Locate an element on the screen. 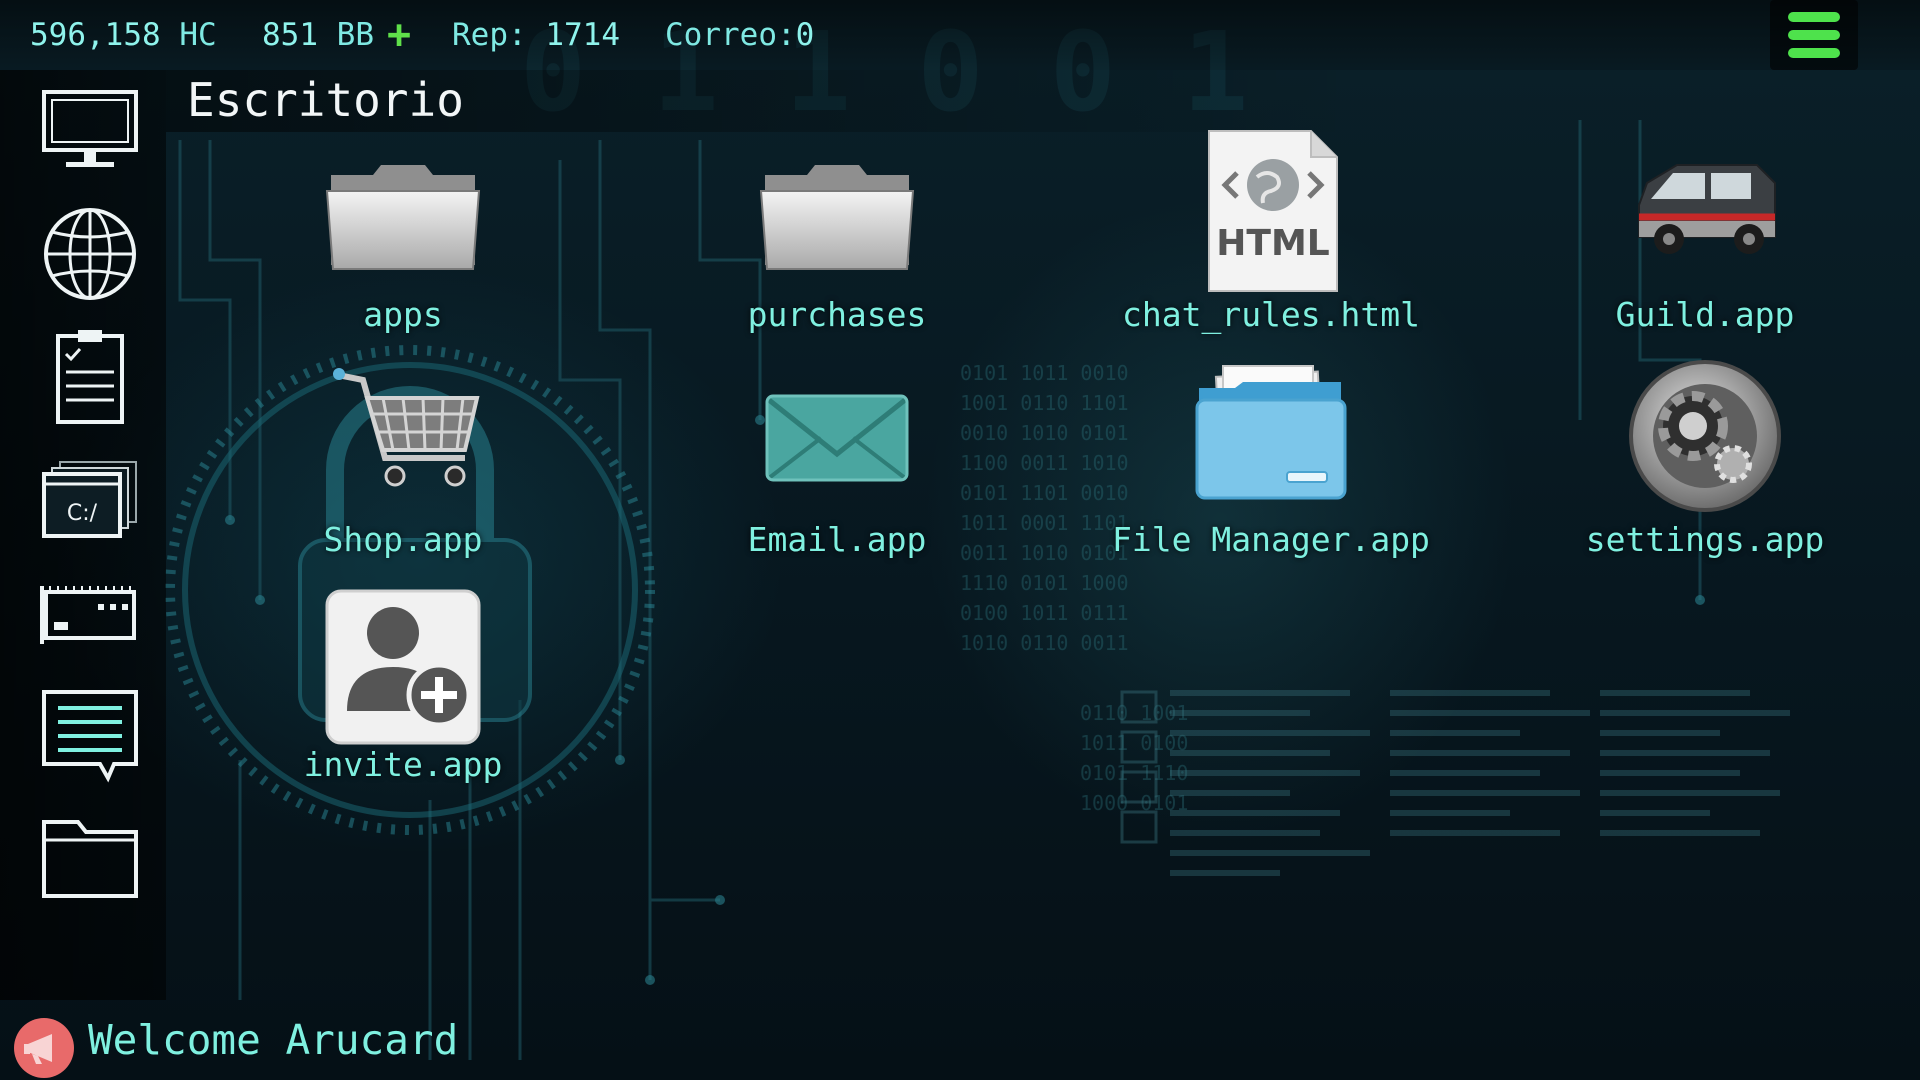 Image resolution: width=1920 pixels, height=1080 pixels. desktop-icon-shop: Shop.app is located at coordinates (403, 468).